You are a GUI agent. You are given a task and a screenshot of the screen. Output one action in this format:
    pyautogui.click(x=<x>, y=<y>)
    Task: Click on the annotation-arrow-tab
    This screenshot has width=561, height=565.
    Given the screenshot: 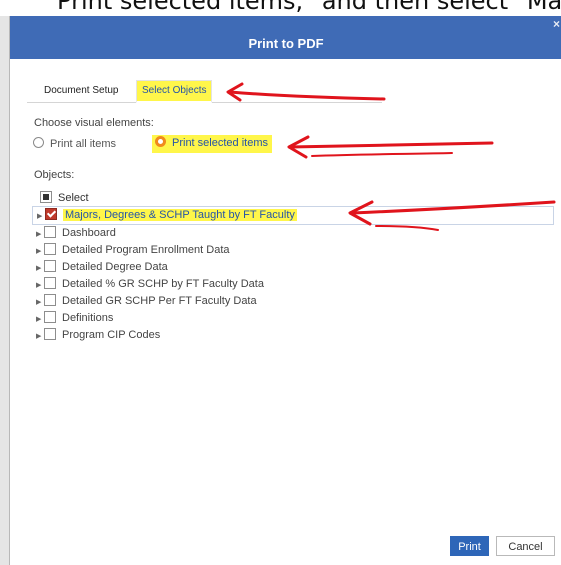 What is the action you would take?
    pyautogui.click(x=306, y=92)
    